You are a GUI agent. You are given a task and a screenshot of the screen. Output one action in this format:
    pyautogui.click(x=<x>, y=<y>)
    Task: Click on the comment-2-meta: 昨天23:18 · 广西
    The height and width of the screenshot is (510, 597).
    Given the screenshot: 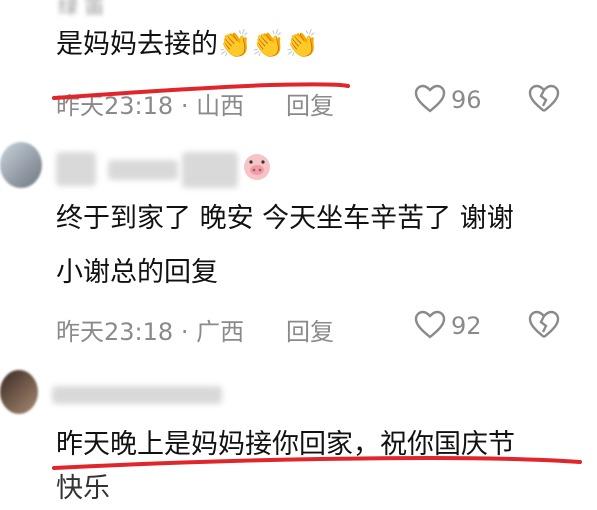 What is the action you would take?
    pyautogui.click(x=150, y=329)
    